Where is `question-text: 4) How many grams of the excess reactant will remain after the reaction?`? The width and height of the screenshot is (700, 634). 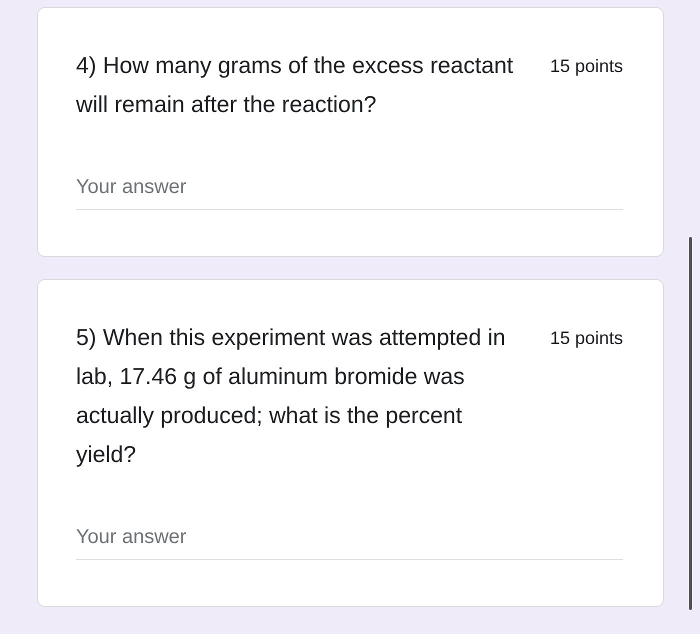
question-text: 4) How many grams of the excess reactant will remain after the reaction? is located at coordinates (295, 85).